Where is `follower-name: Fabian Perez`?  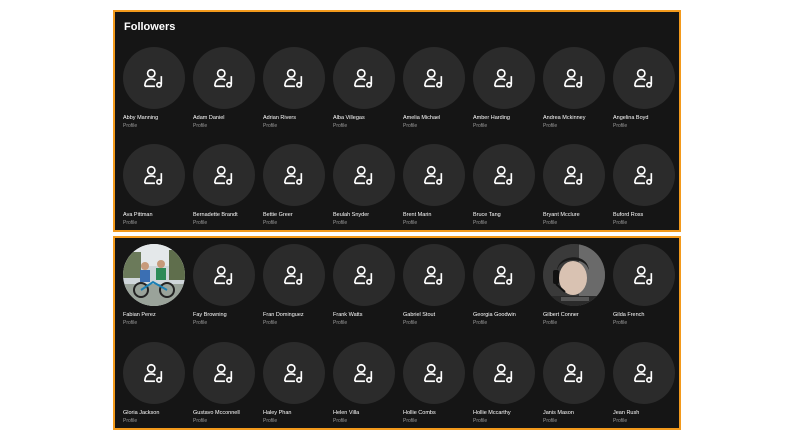 follower-name: Fabian Perez is located at coordinates (158, 315).